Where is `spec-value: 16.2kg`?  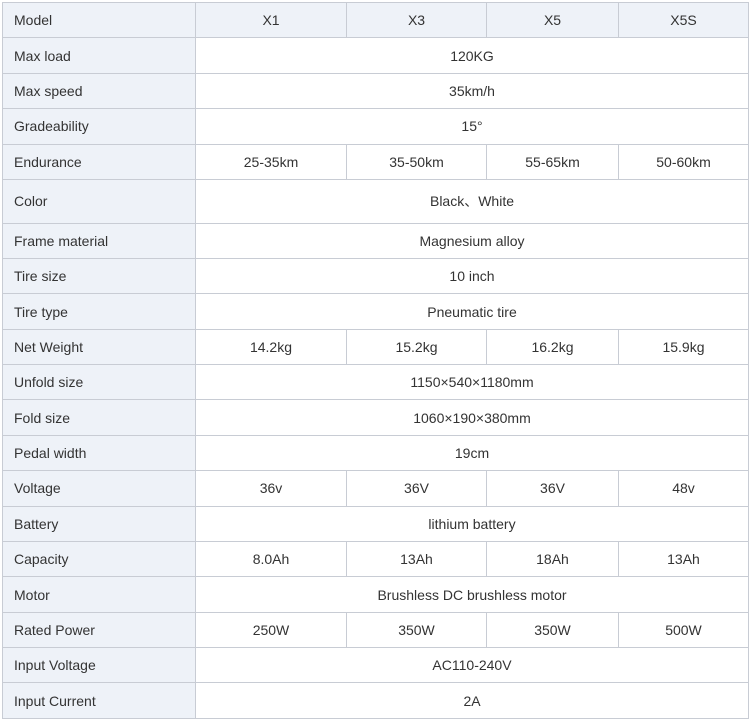
spec-value: 16.2kg is located at coordinates (552, 347).